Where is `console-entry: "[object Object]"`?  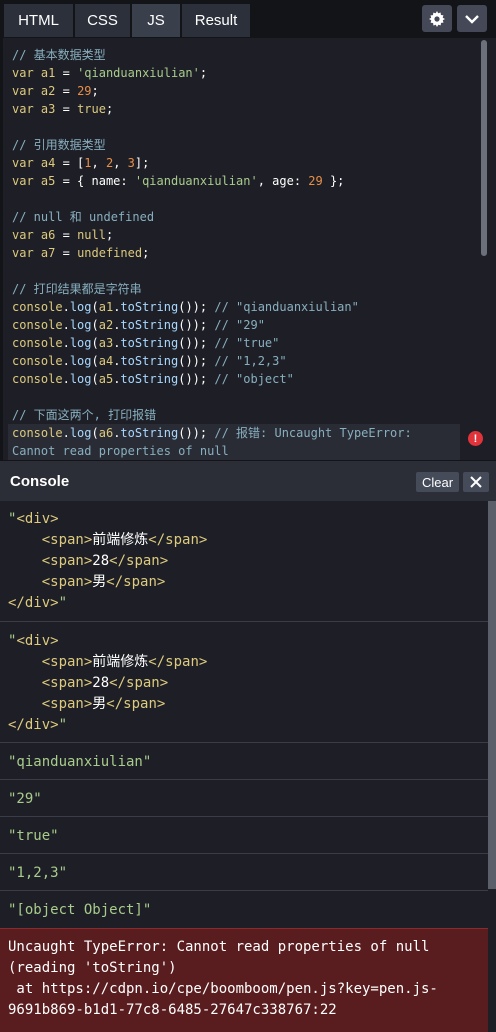 console-entry: "[object Object]" is located at coordinates (244, 909).